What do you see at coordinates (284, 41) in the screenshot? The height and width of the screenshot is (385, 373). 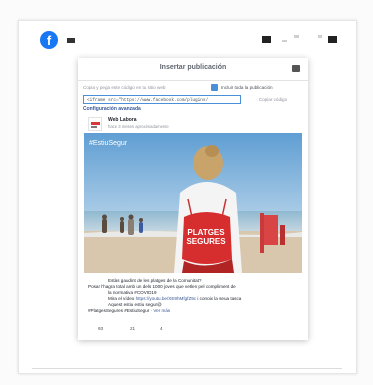 I see `minimize-icon` at bounding box center [284, 41].